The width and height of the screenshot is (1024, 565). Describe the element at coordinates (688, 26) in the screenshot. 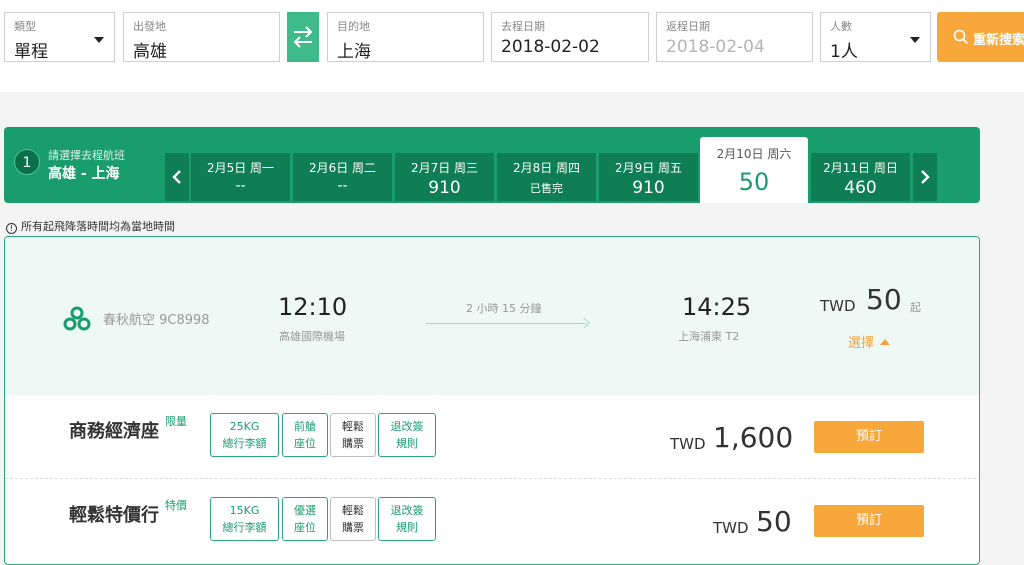

I see `return-date-label: 返程日期` at that location.